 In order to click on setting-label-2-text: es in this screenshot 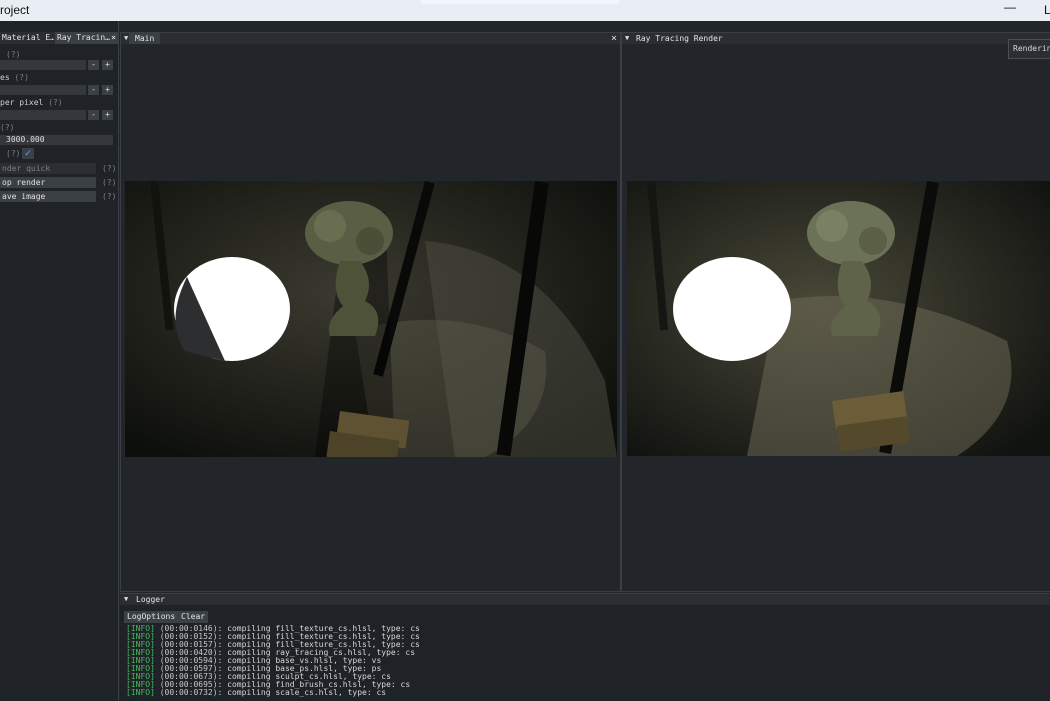, I will do `click(5, 77)`.